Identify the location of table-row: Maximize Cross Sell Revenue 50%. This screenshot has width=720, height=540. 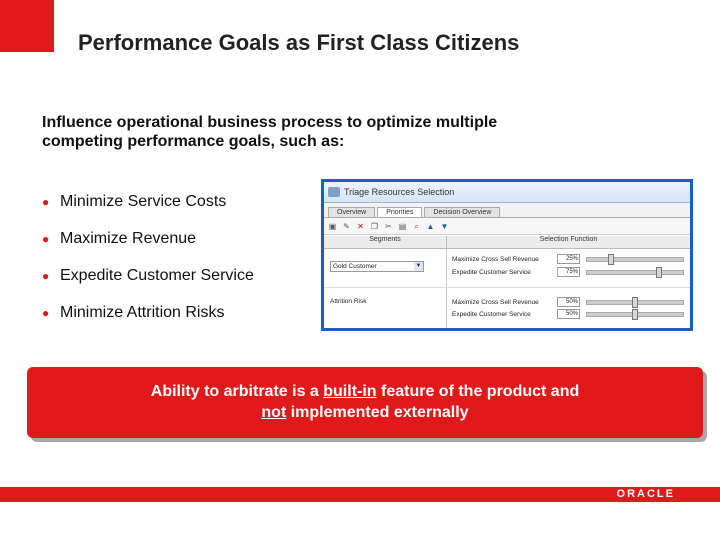
(568, 302).